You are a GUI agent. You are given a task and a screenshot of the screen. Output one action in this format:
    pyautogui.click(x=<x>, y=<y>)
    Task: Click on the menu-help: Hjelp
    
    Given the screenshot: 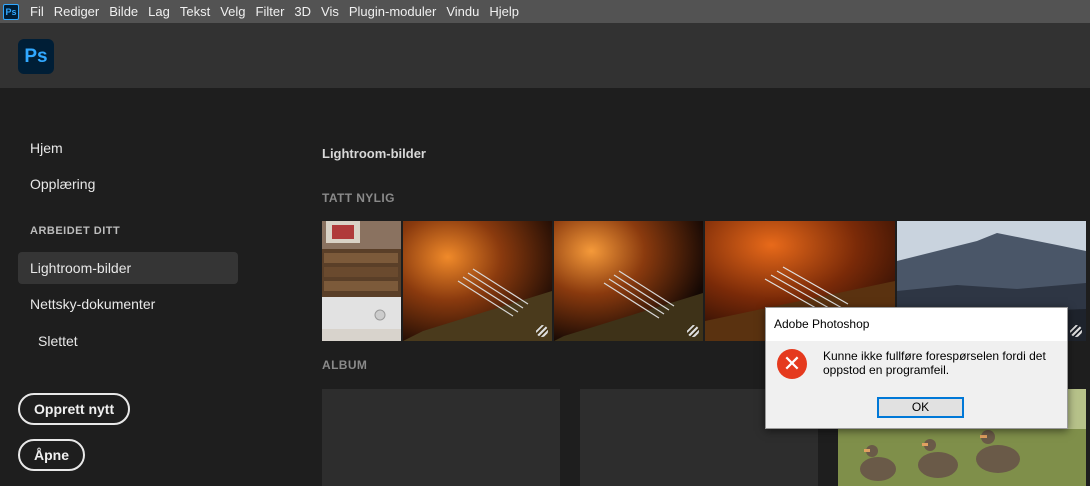 What is the action you would take?
    pyautogui.click(x=504, y=11)
    